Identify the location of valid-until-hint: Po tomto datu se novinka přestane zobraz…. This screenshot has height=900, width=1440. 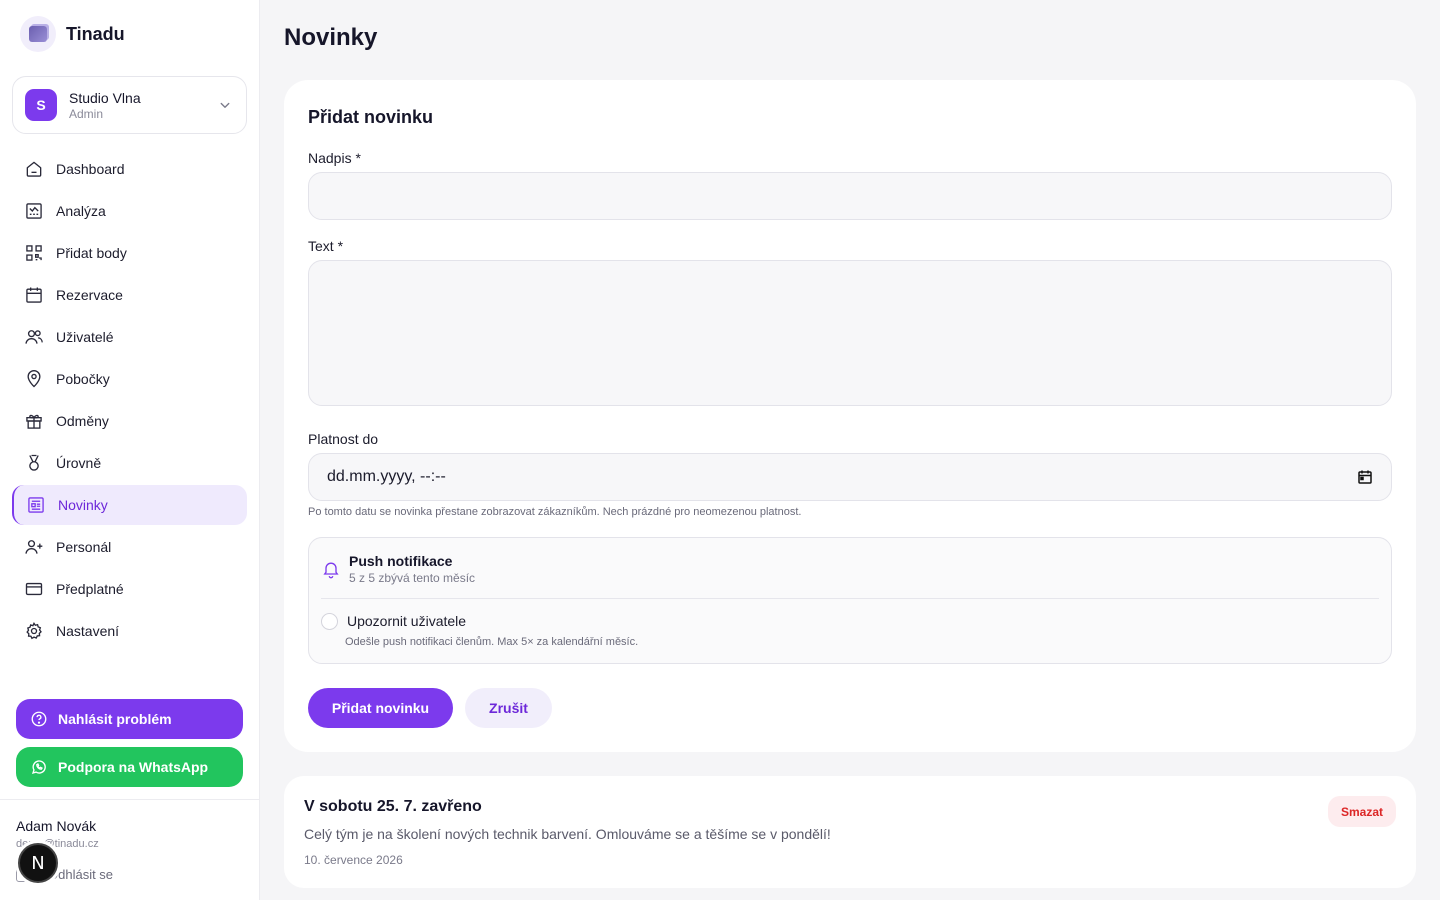
(555, 512).